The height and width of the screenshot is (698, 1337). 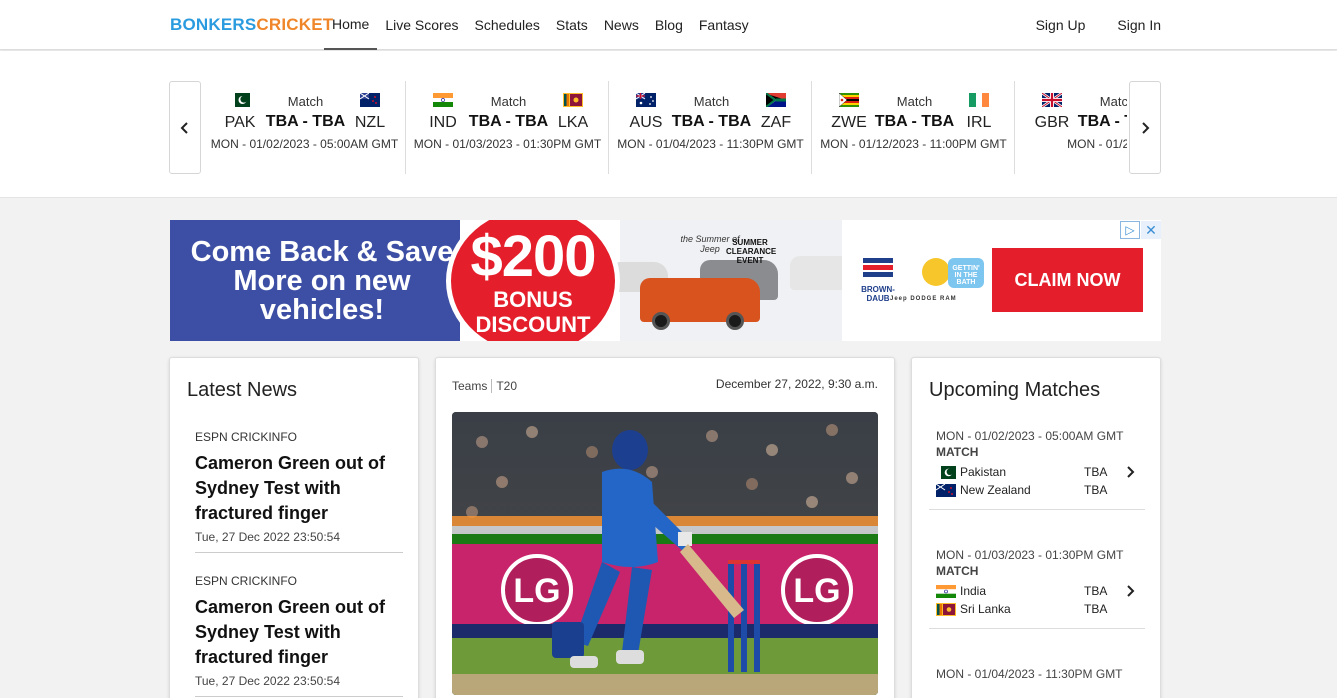 I want to click on uk-flag-icon, so click(x=1052, y=99).